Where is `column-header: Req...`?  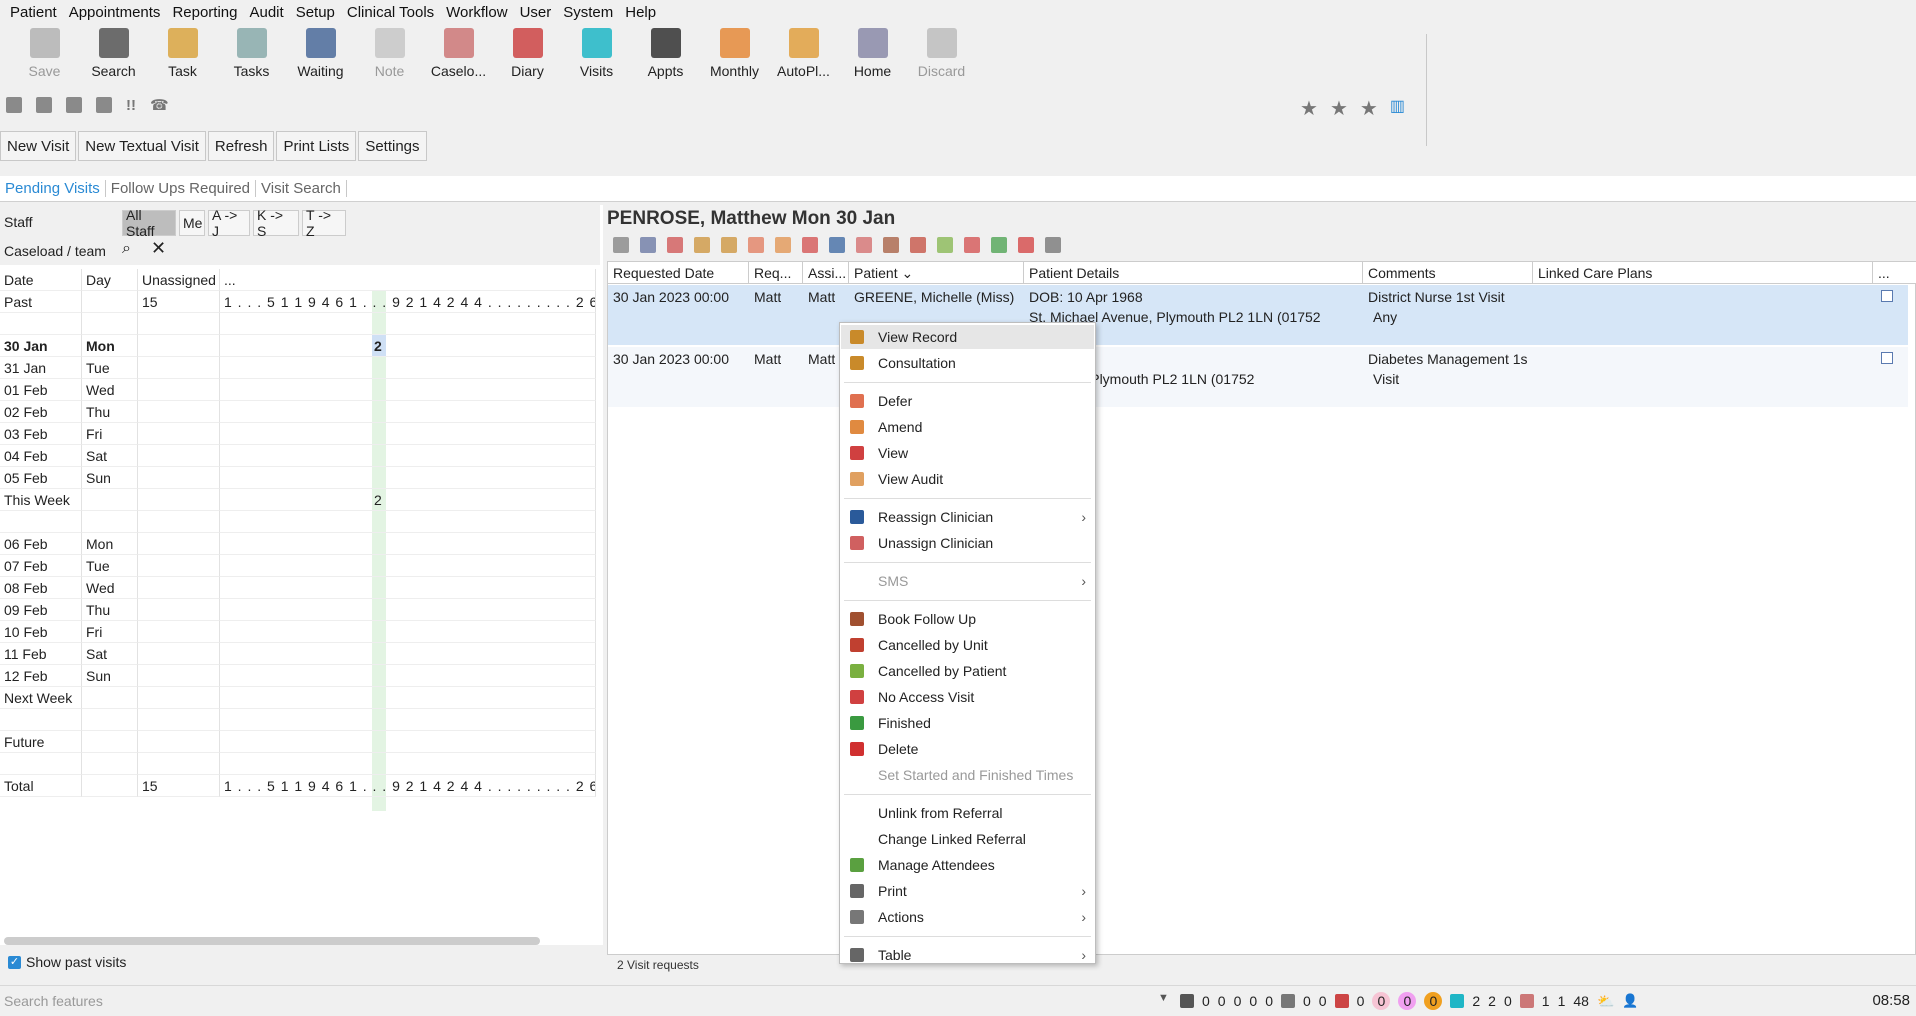 column-header: Req... is located at coordinates (776, 273).